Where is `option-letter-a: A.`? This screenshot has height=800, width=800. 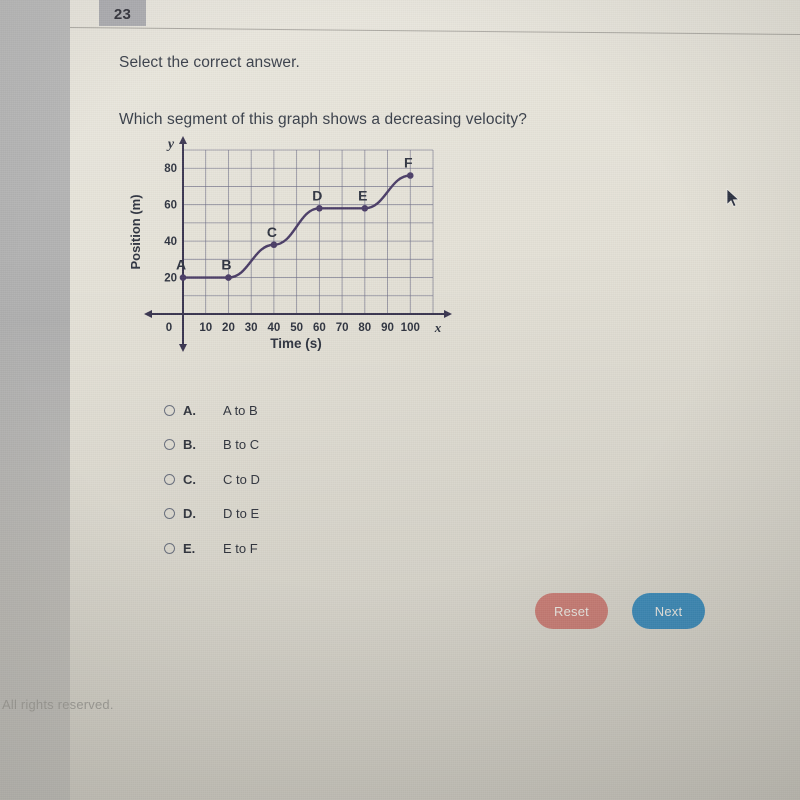 option-letter-a: A. is located at coordinates (189, 410).